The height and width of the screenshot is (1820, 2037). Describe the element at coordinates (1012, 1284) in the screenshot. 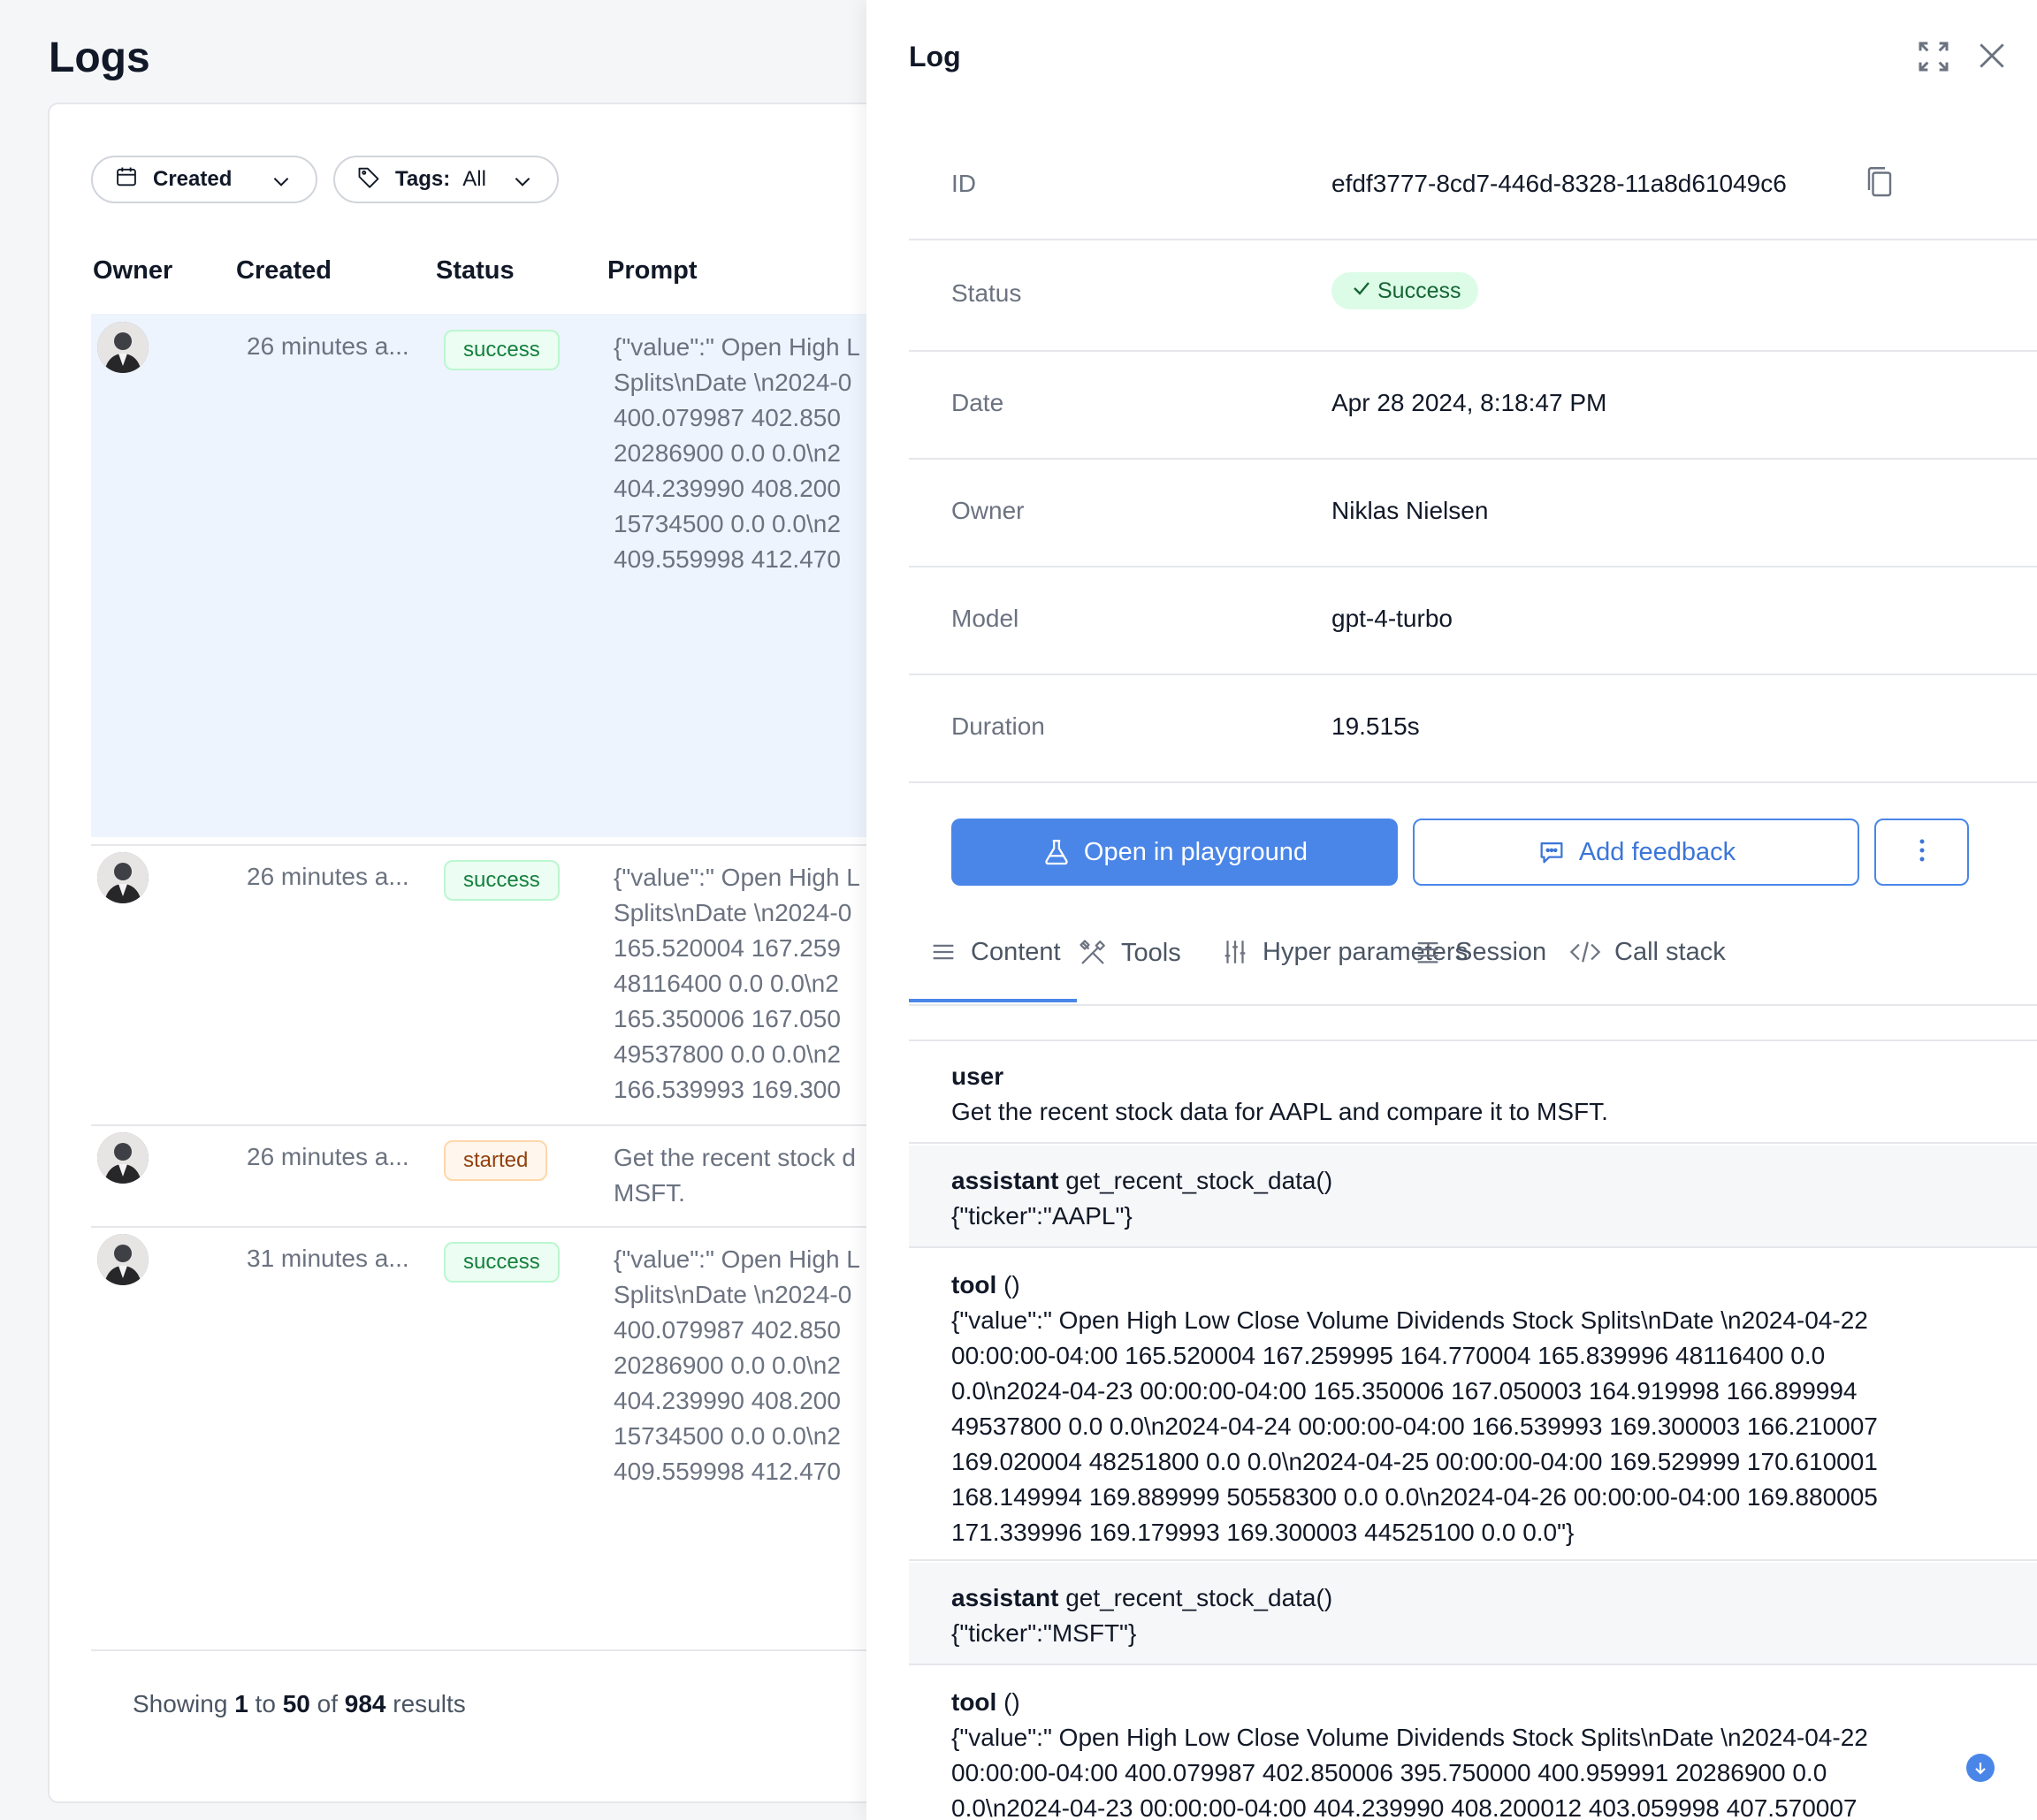

I see `message-function: ()` at that location.